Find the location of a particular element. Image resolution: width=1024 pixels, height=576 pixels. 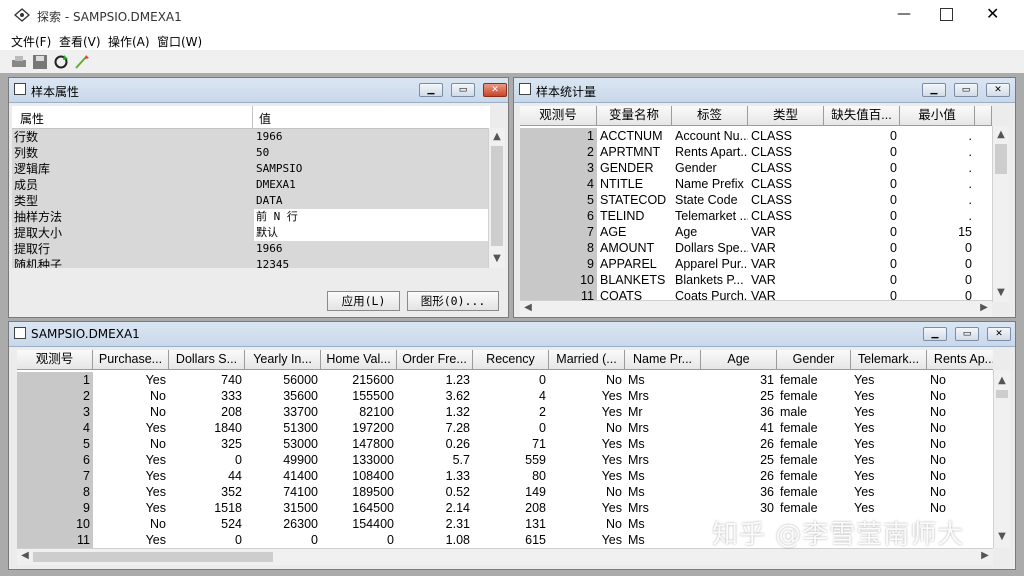

property-row: 抽样方法 前 N 行 is located at coordinates (251, 217).